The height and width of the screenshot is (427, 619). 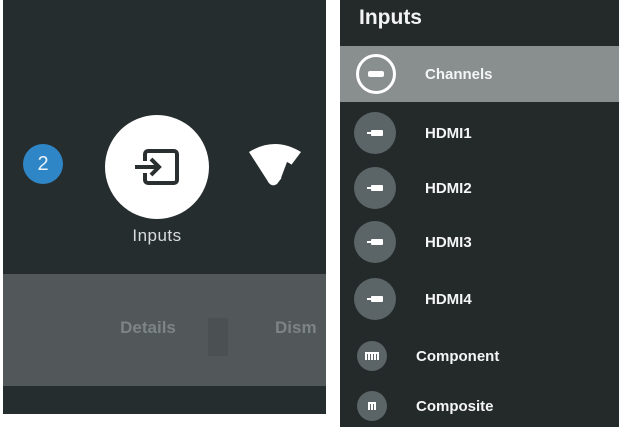 I want to click on input-item-hdmi3: HDMI3, so click(x=479, y=242).